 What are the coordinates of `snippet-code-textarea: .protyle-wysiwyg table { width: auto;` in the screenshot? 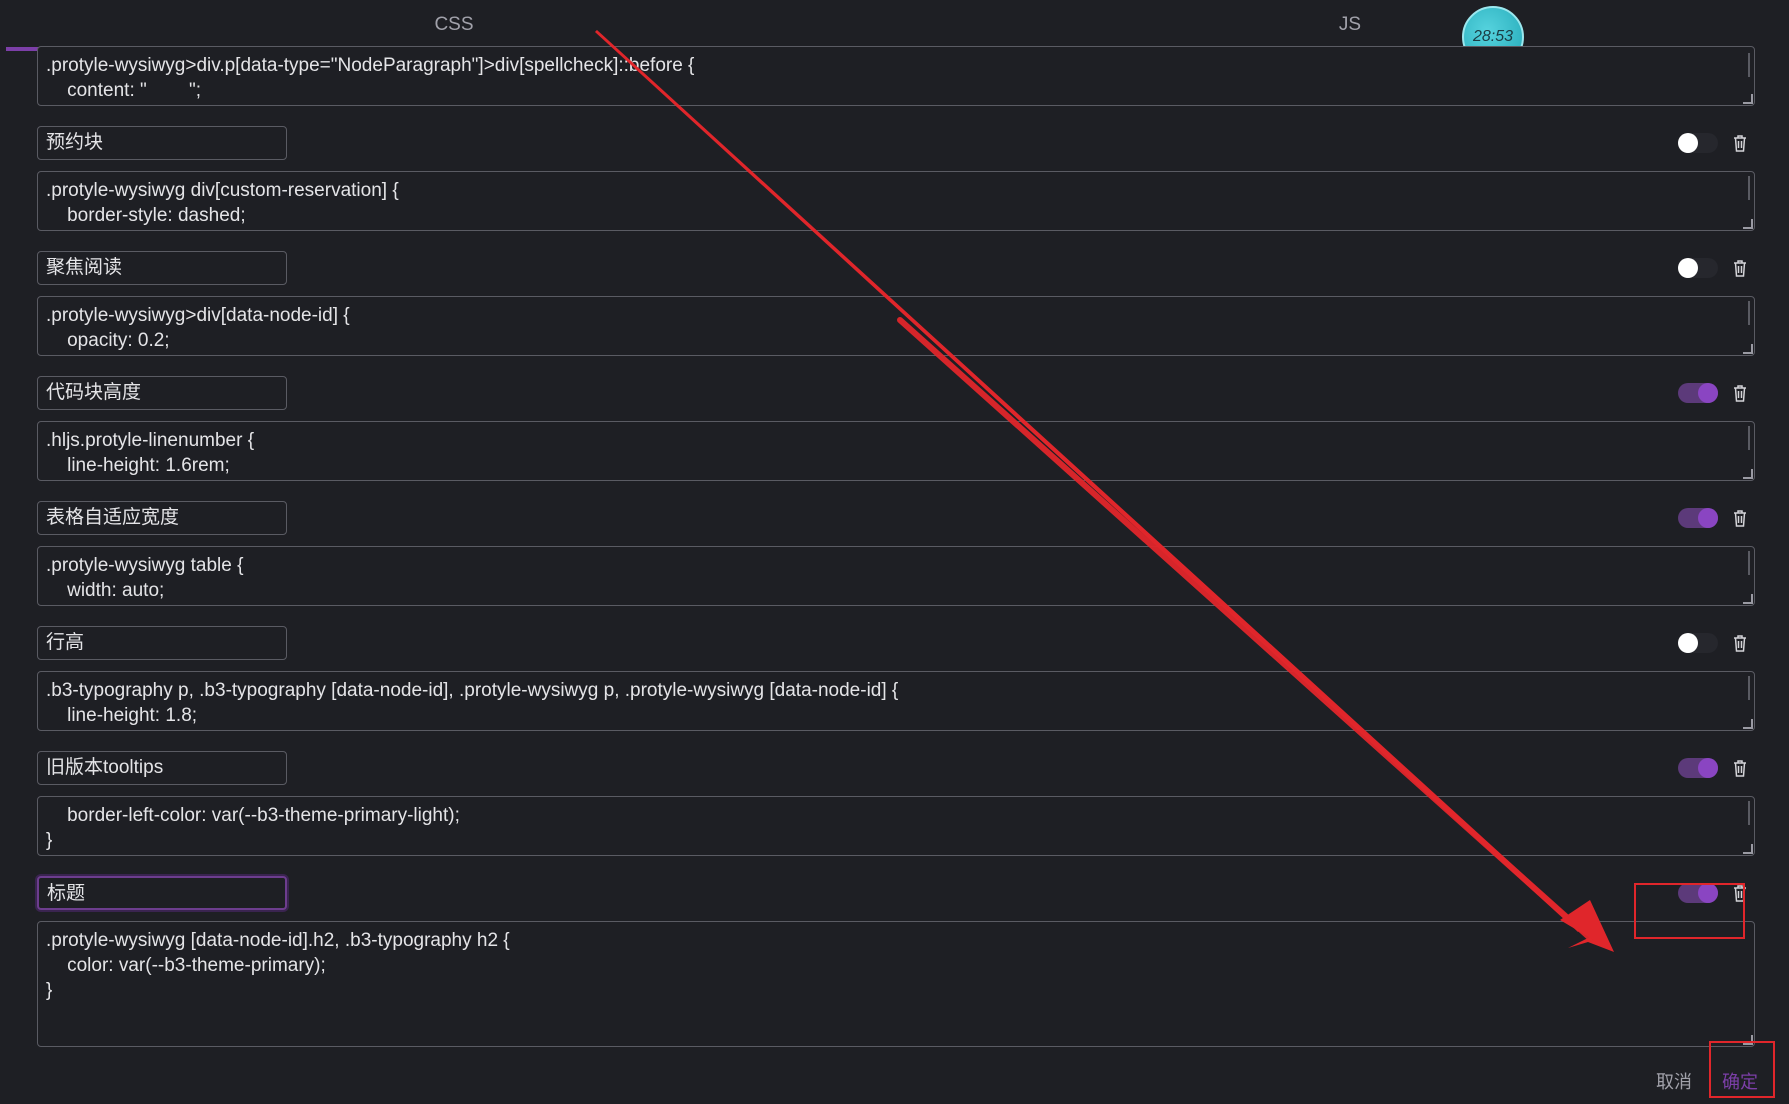 It's located at (896, 576).